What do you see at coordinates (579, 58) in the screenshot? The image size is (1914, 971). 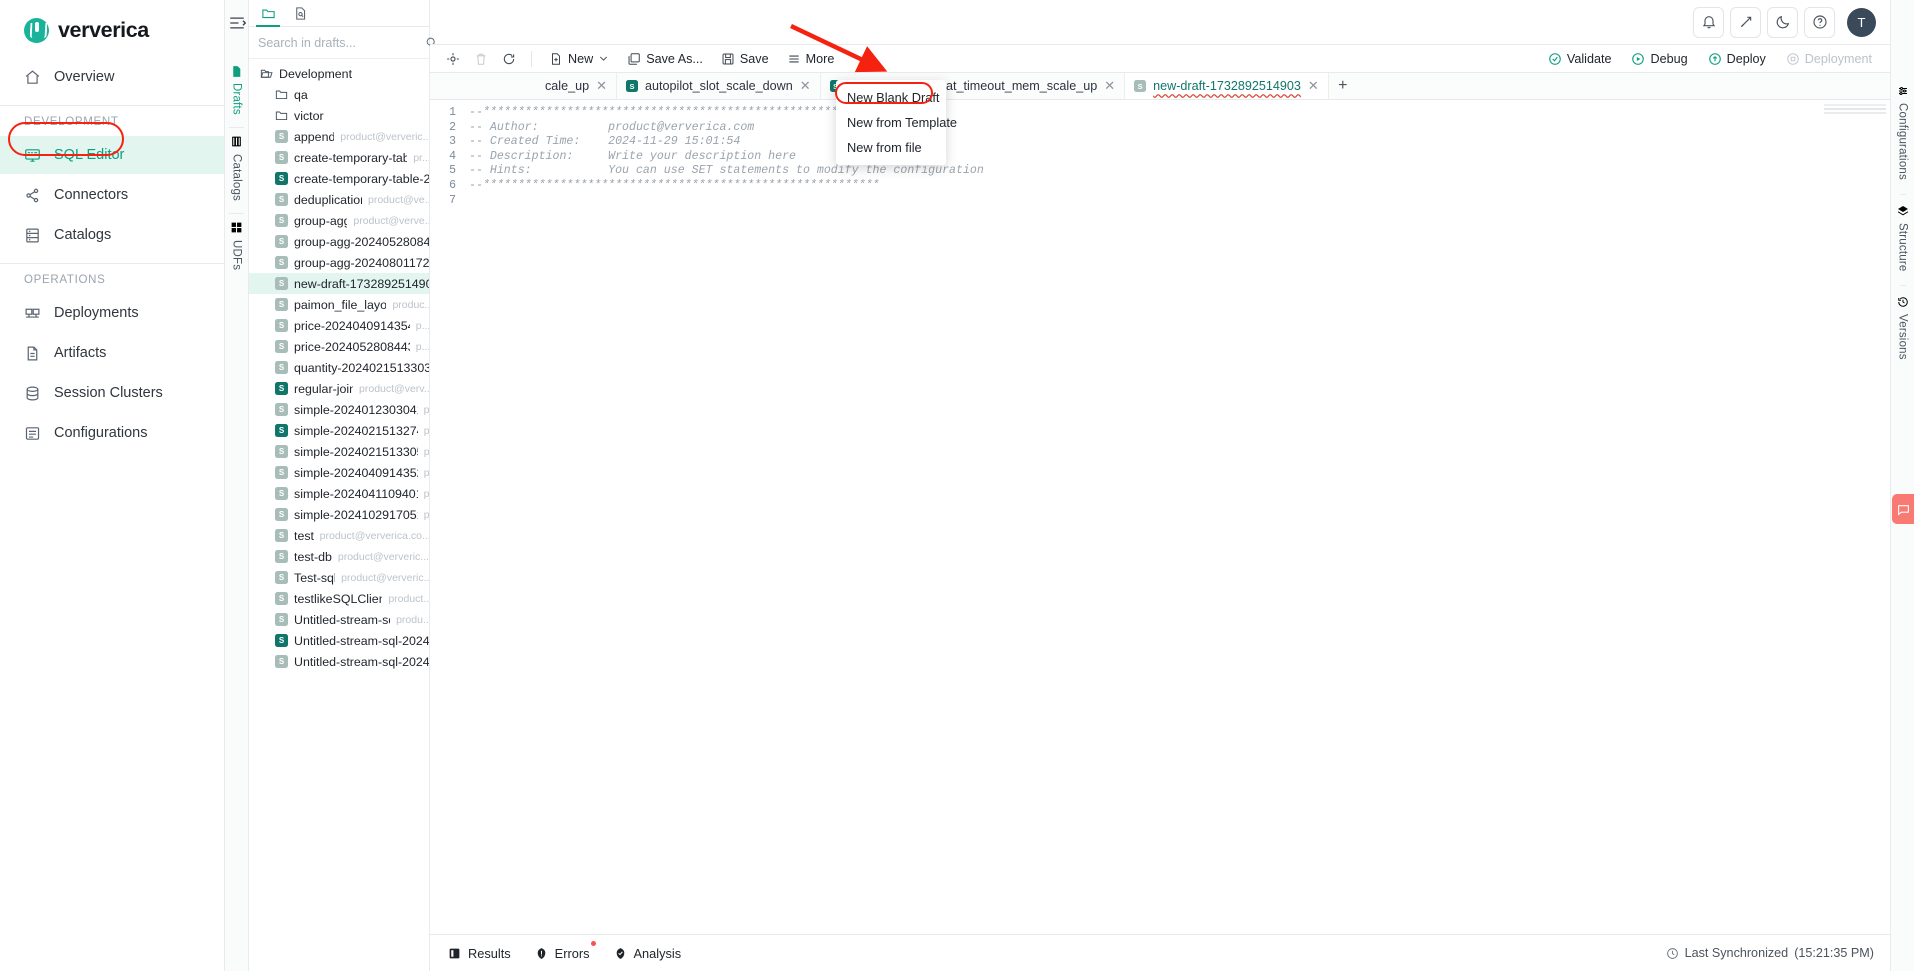 I see `new-button: New` at bounding box center [579, 58].